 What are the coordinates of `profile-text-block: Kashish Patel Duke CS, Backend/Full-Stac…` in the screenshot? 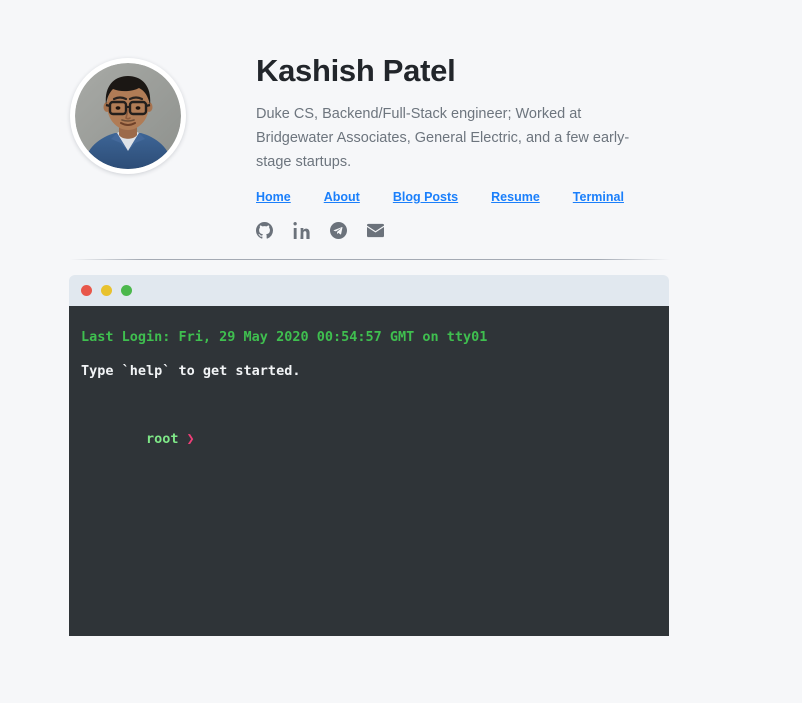 It's located at (456, 146).